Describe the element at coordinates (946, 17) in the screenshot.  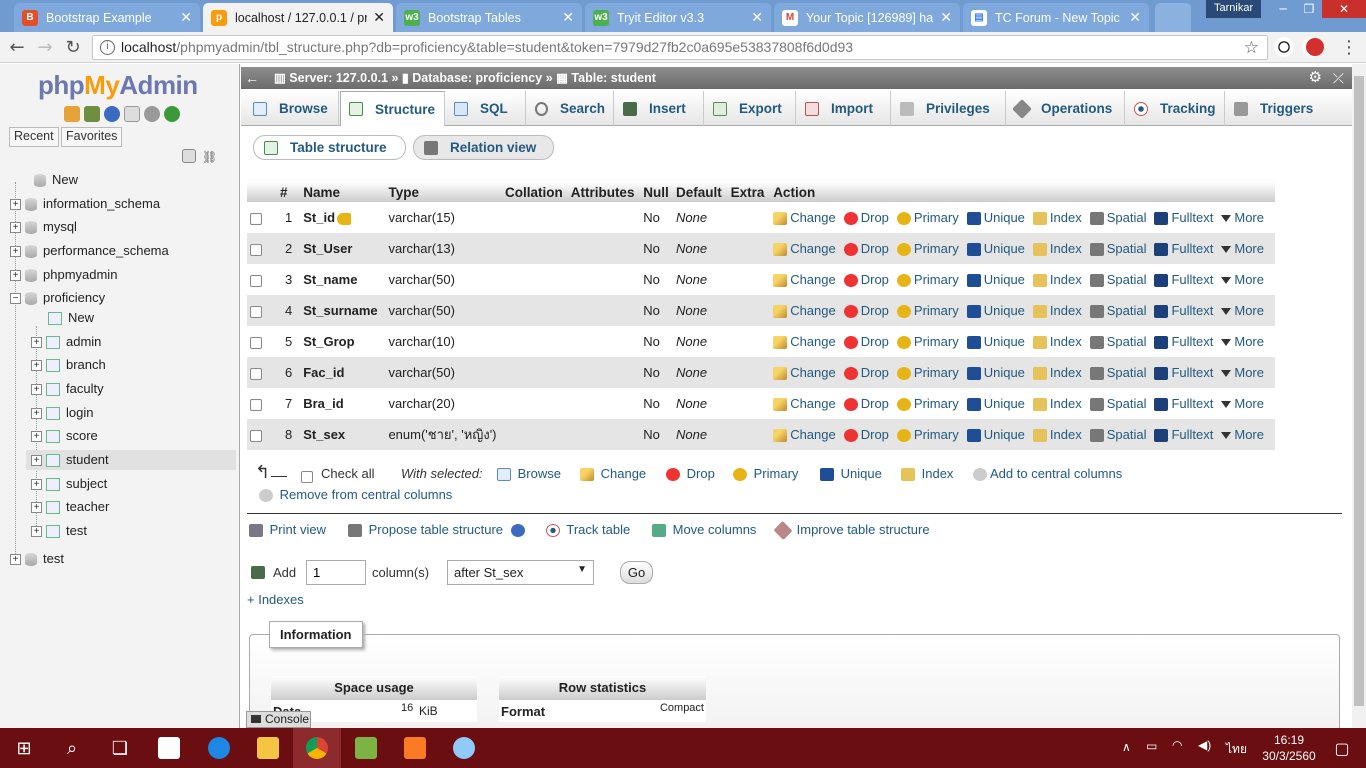
I see `close-icon: ✕` at that location.